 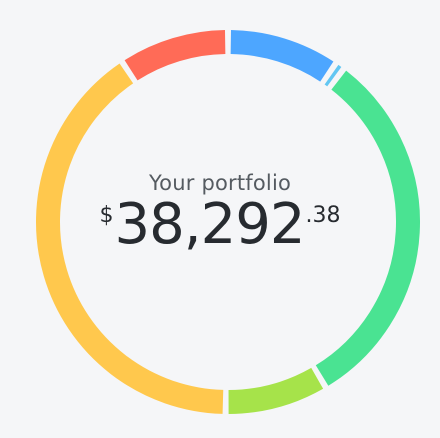 I want to click on portfolio-value: $ 38,292 .38, so click(x=220, y=225).